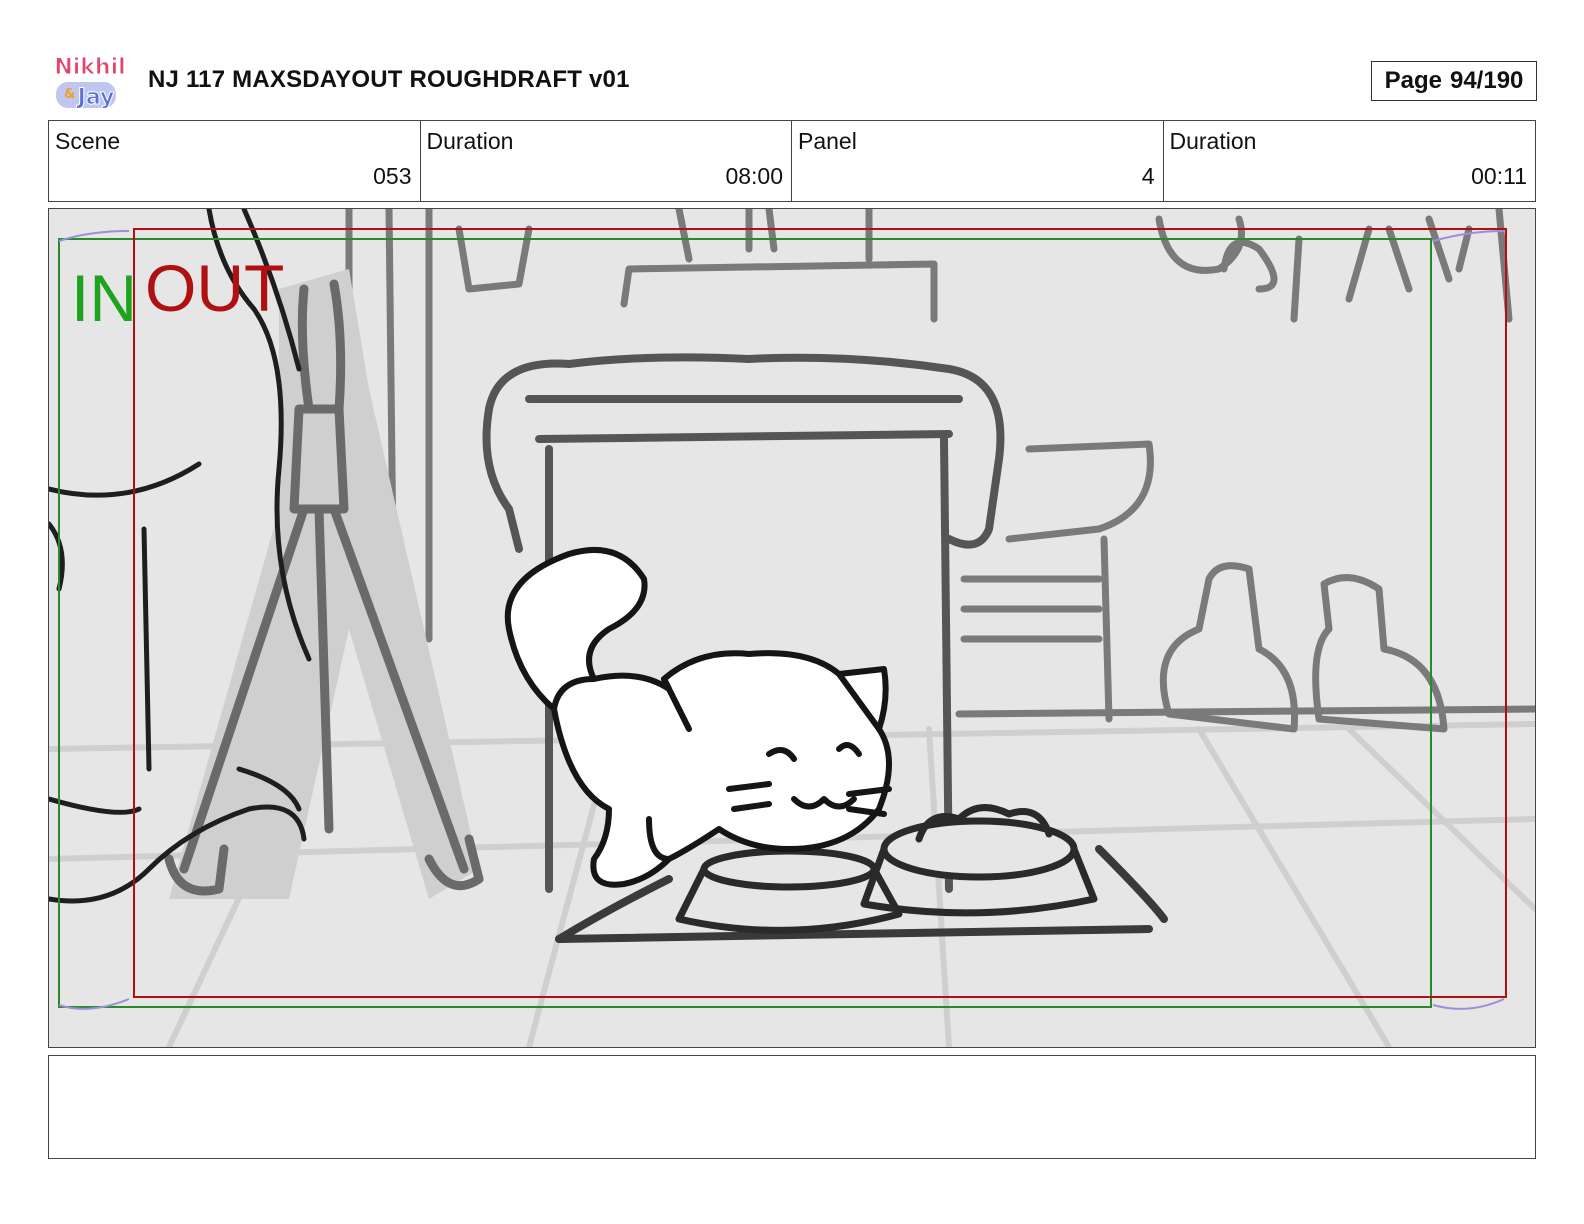 Image resolution: width=1584 pixels, height=1224 pixels. I want to click on panel-value: 4, so click(1148, 176).